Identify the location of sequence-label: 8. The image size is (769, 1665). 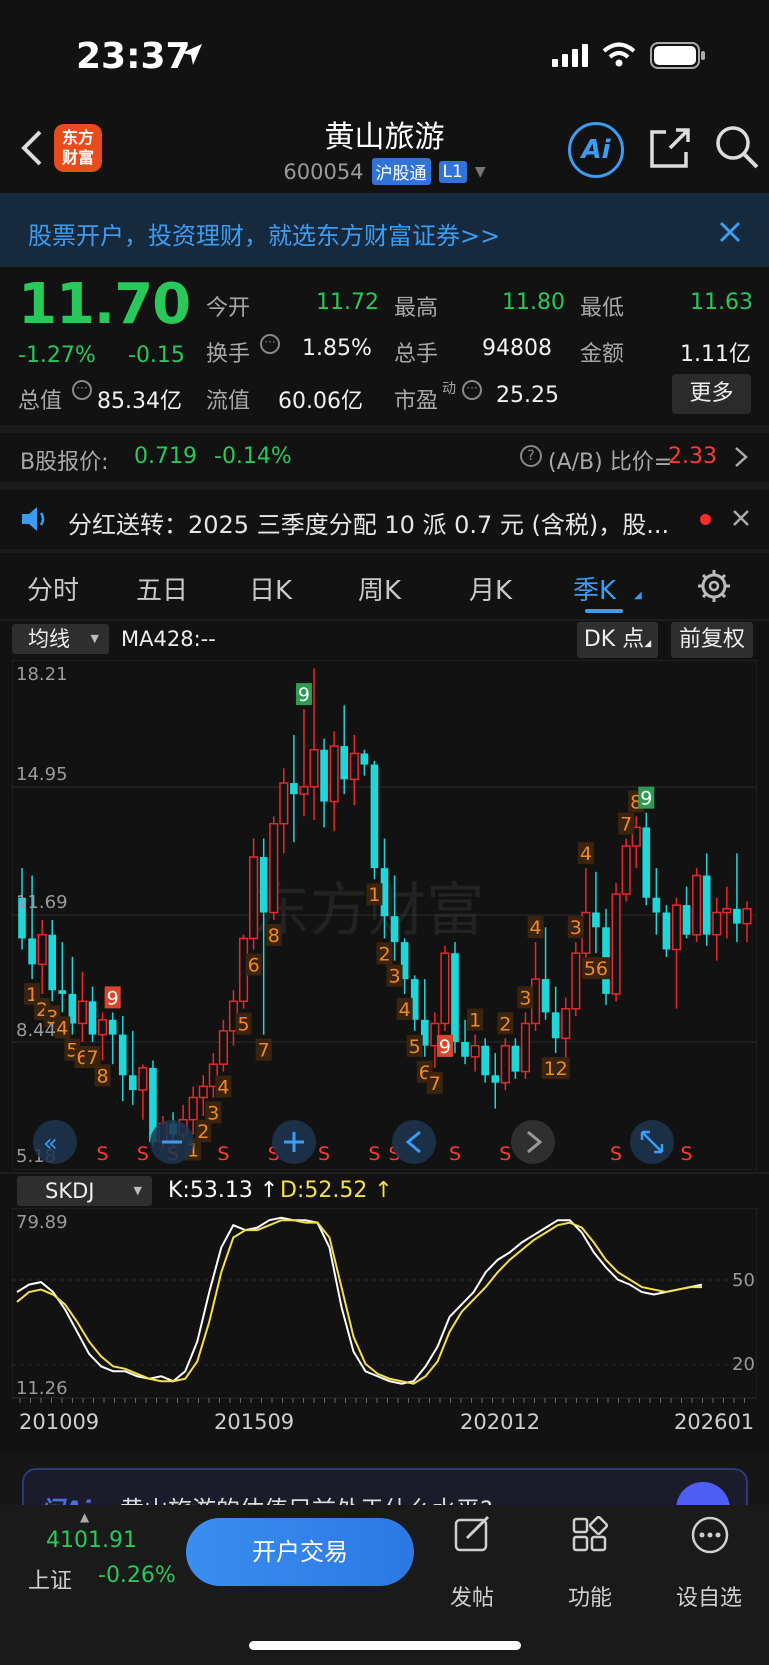
(103, 1076).